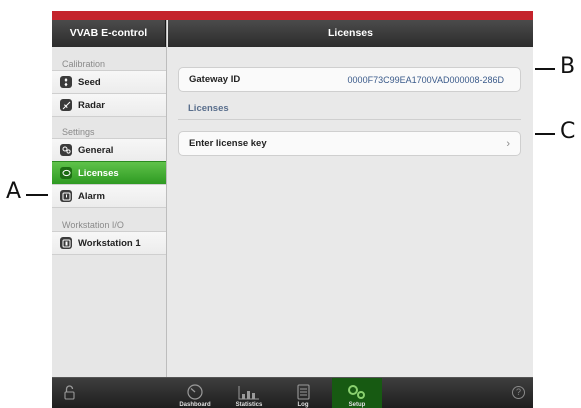 This screenshot has width=581, height=408. I want to click on statistics-icon, so click(248, 393).